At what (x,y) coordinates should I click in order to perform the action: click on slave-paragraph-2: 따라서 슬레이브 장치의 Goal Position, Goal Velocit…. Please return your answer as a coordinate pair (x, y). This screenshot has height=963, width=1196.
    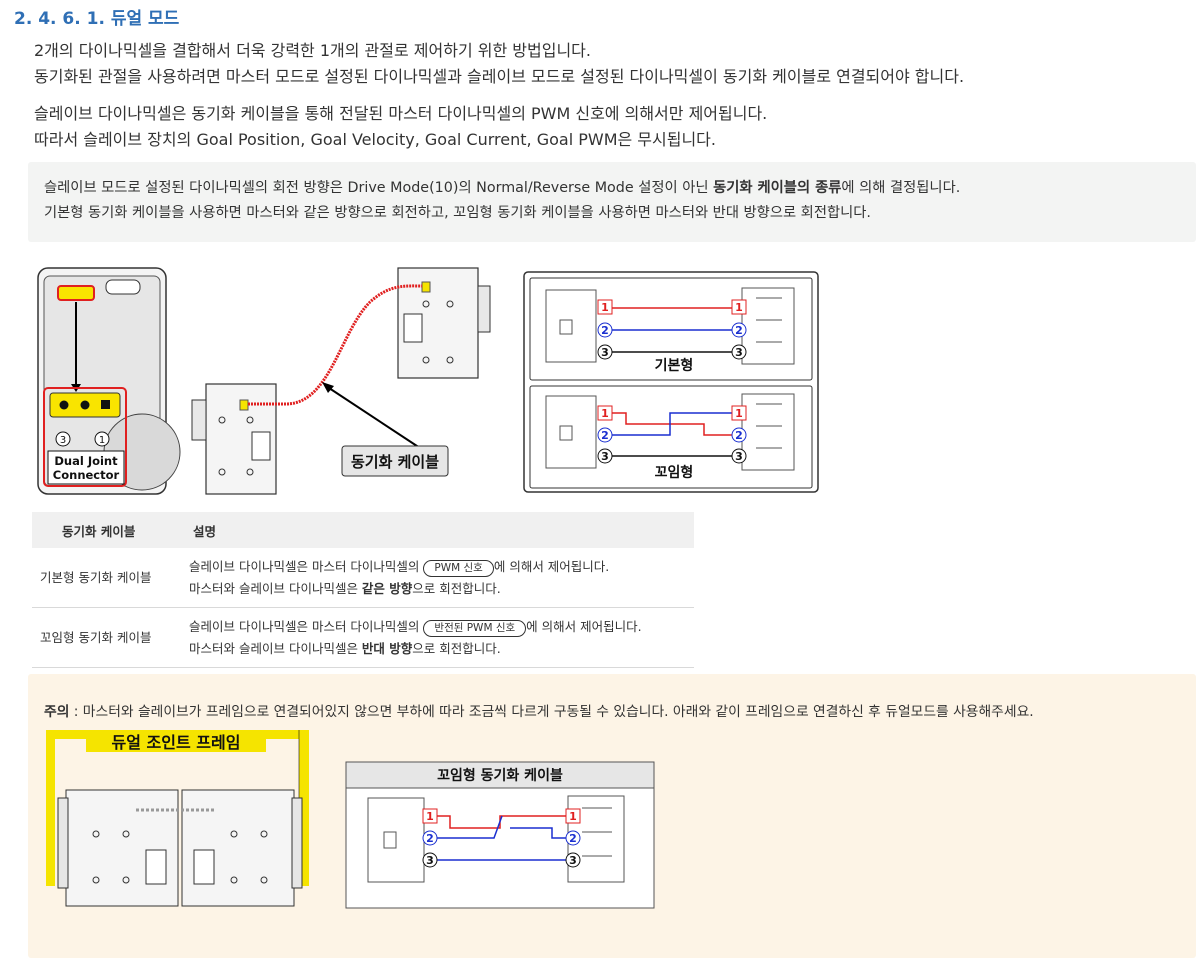
    Looking at the image, I should click on (375, 139).